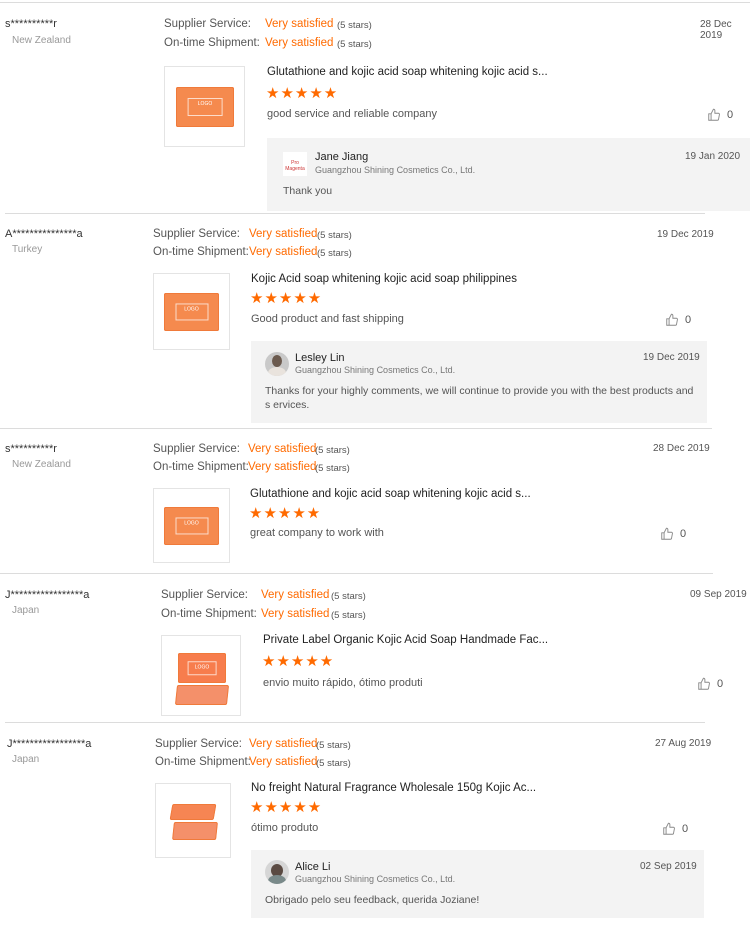  What do you see at coordinates (342, 157) in the screenshot?
I see `reply-author-name: Jane Jiang` at bounding box center [342, 157].